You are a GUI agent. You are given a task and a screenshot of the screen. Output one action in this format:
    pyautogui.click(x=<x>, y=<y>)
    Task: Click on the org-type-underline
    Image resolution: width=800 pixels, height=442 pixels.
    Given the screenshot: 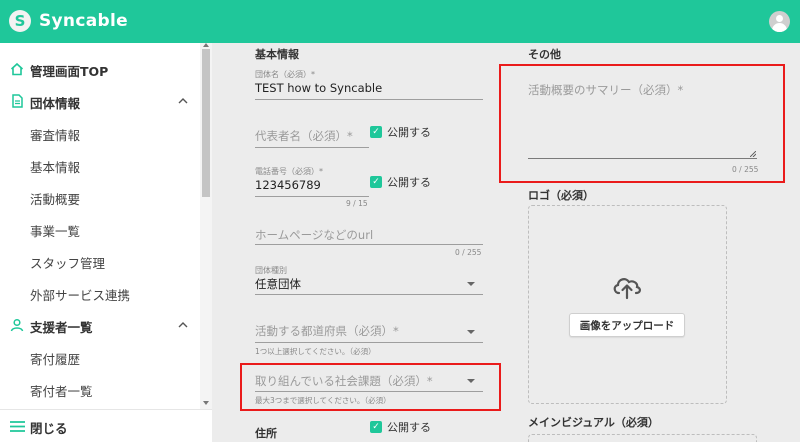 What is the action you would take?
    pyautogui.click(x=369, y=294)
    